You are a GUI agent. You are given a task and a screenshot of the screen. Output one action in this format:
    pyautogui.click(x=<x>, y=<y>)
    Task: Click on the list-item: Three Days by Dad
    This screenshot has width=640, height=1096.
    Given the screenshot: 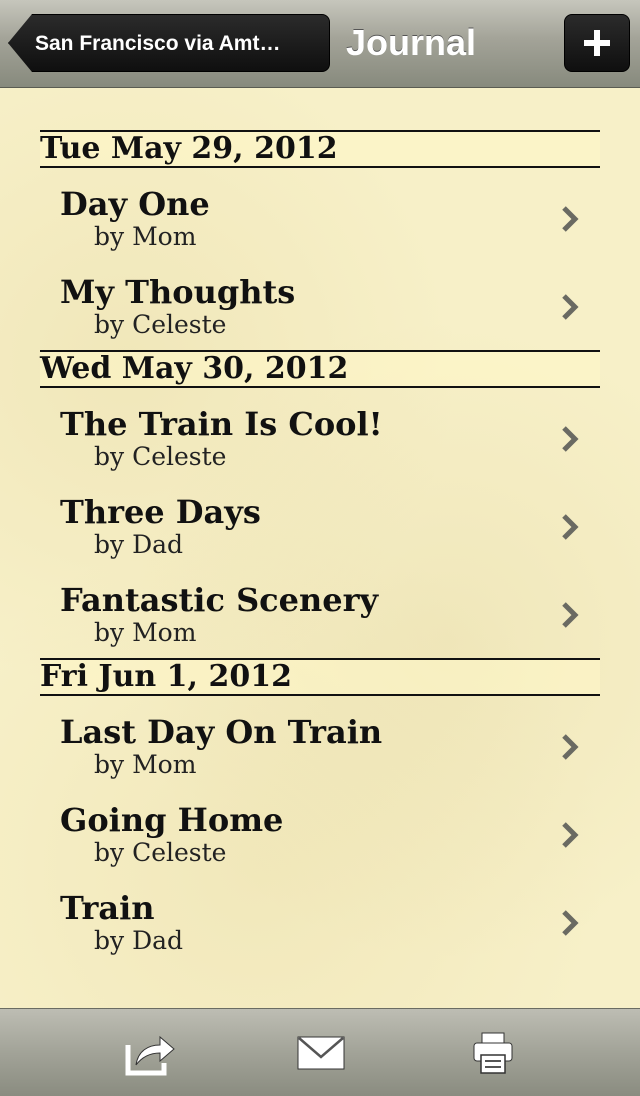 What is the action you would take?
    pyautogui.click(x=320, y=536)
    